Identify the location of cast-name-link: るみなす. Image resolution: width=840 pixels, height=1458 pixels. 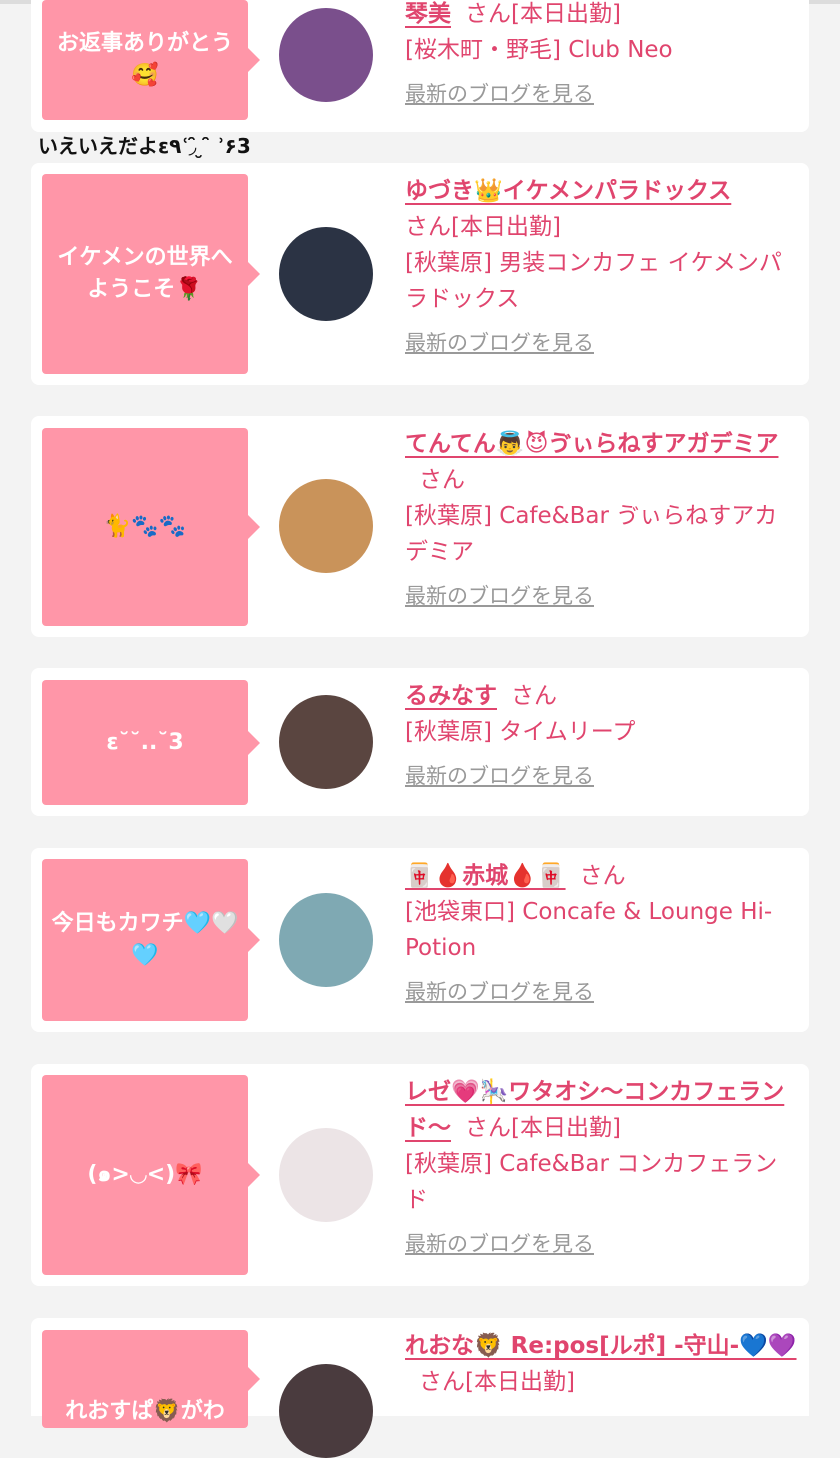
(451, 696).